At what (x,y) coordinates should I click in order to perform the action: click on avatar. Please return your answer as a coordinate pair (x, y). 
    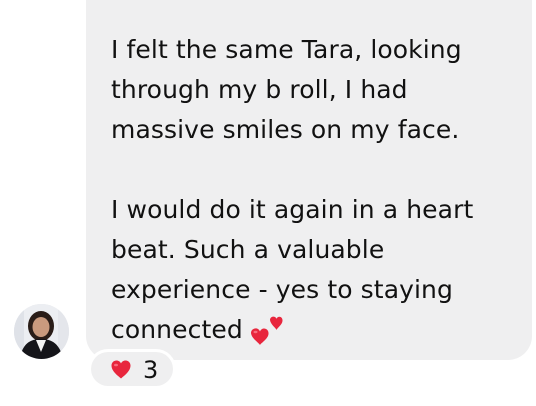
    Looking at the image, I should click on (41, 331).